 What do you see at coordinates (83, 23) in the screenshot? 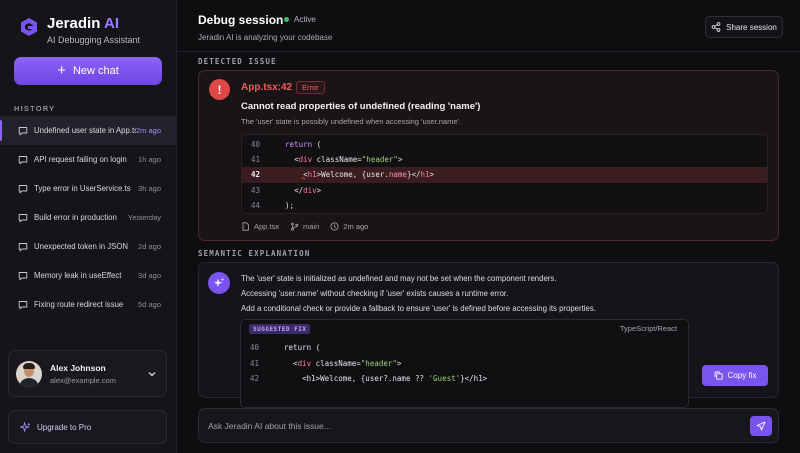
I see `app-name: Jeradin AI` at bounding box center [83, 23].